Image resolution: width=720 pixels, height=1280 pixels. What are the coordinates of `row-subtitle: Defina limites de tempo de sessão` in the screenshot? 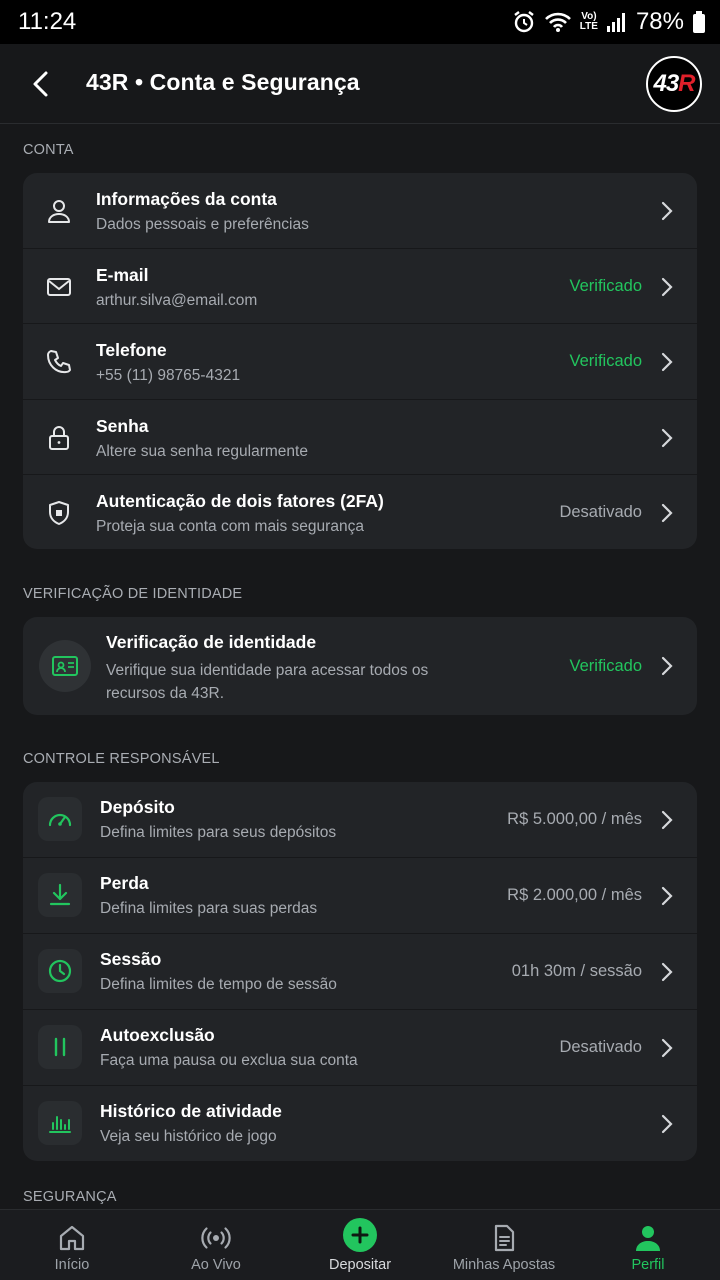 It's located at (218, 984).